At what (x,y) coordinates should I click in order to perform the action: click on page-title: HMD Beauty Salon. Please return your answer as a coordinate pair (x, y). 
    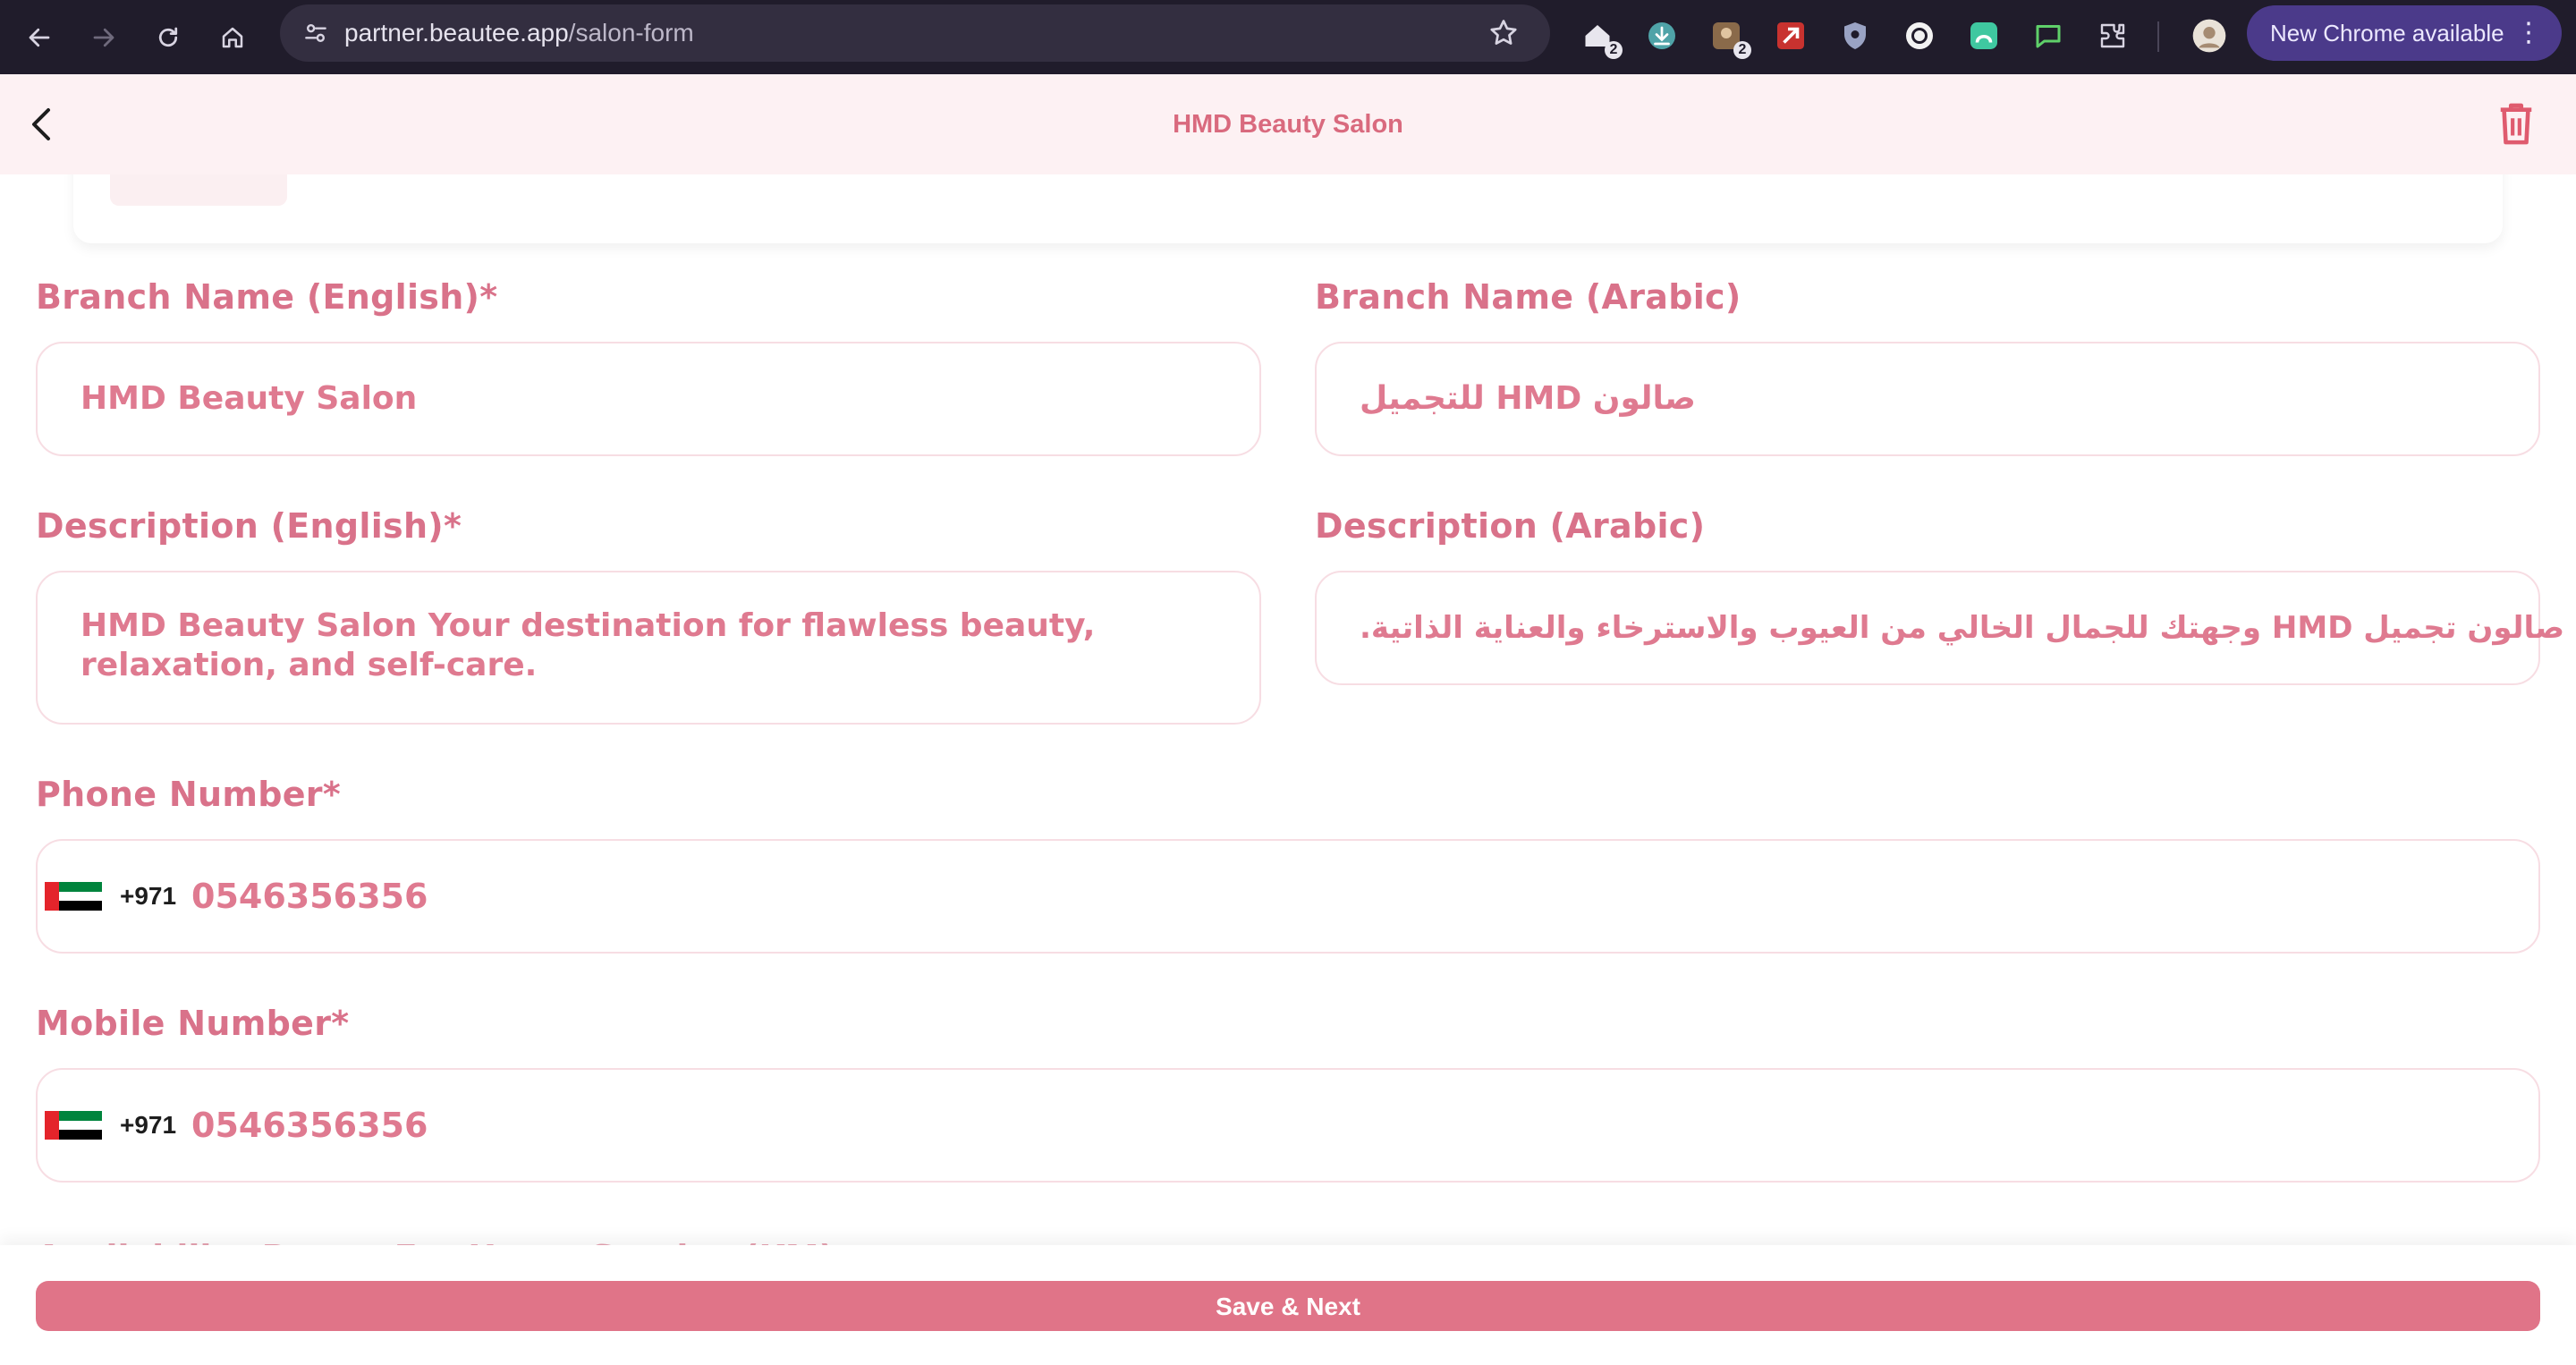
    Looking at the image, I should click on (1288, 125).